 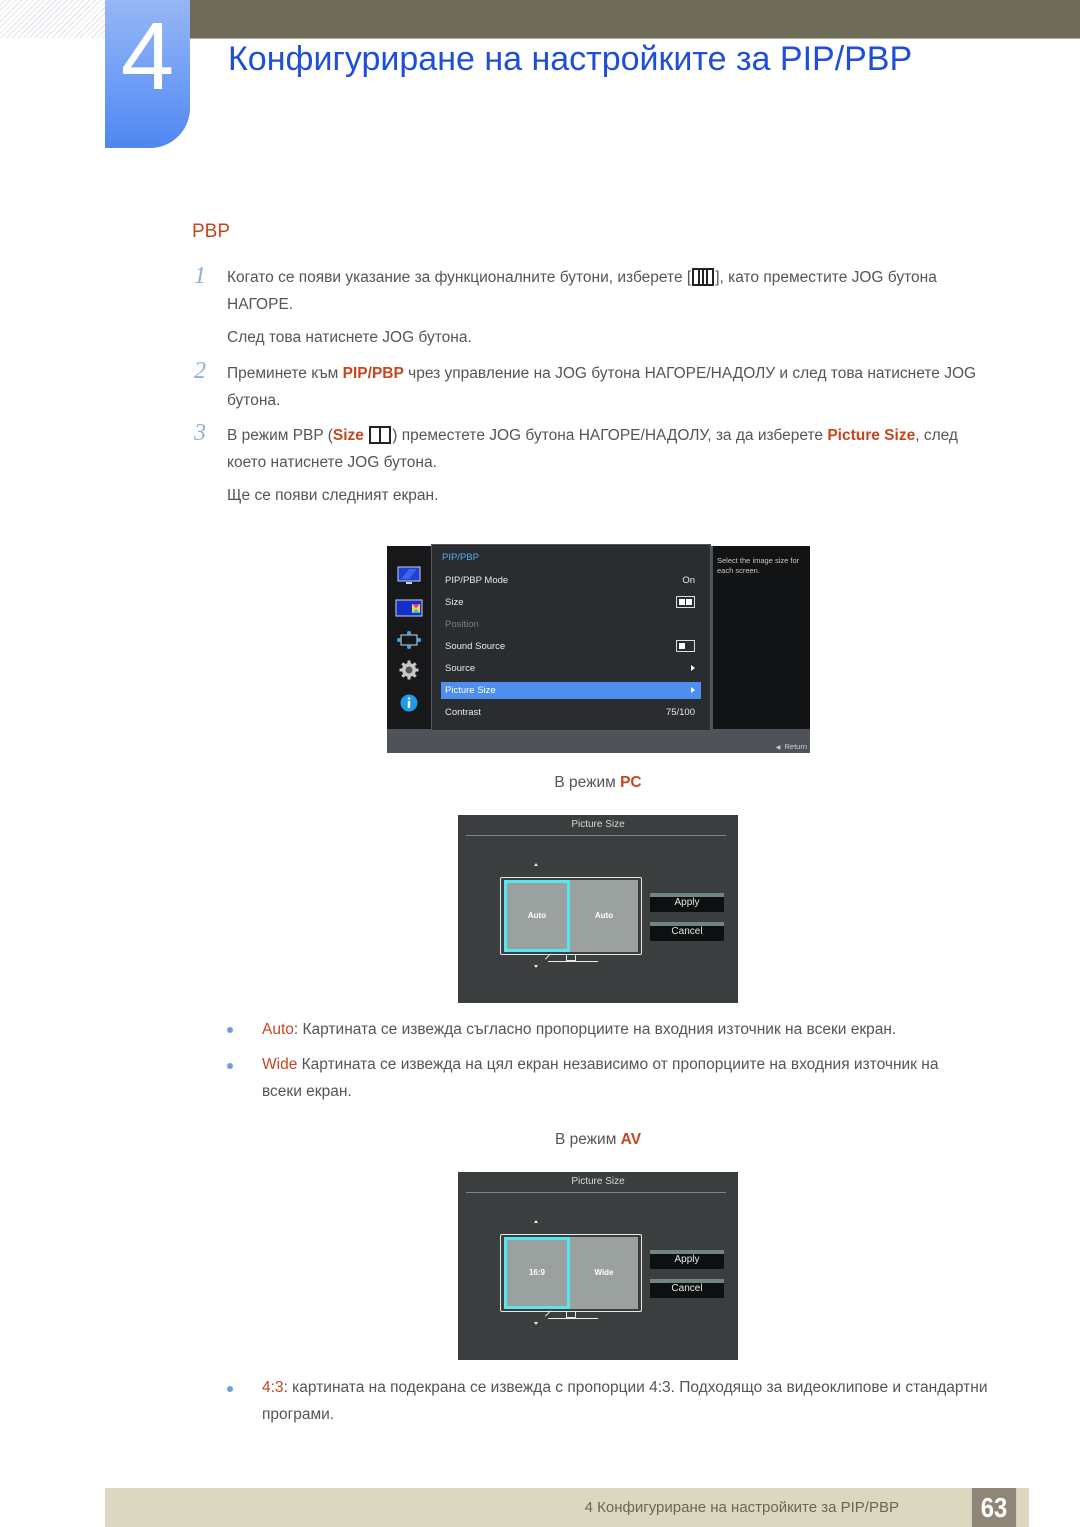 I want to click on color-icon, so click(x=409, y=609).